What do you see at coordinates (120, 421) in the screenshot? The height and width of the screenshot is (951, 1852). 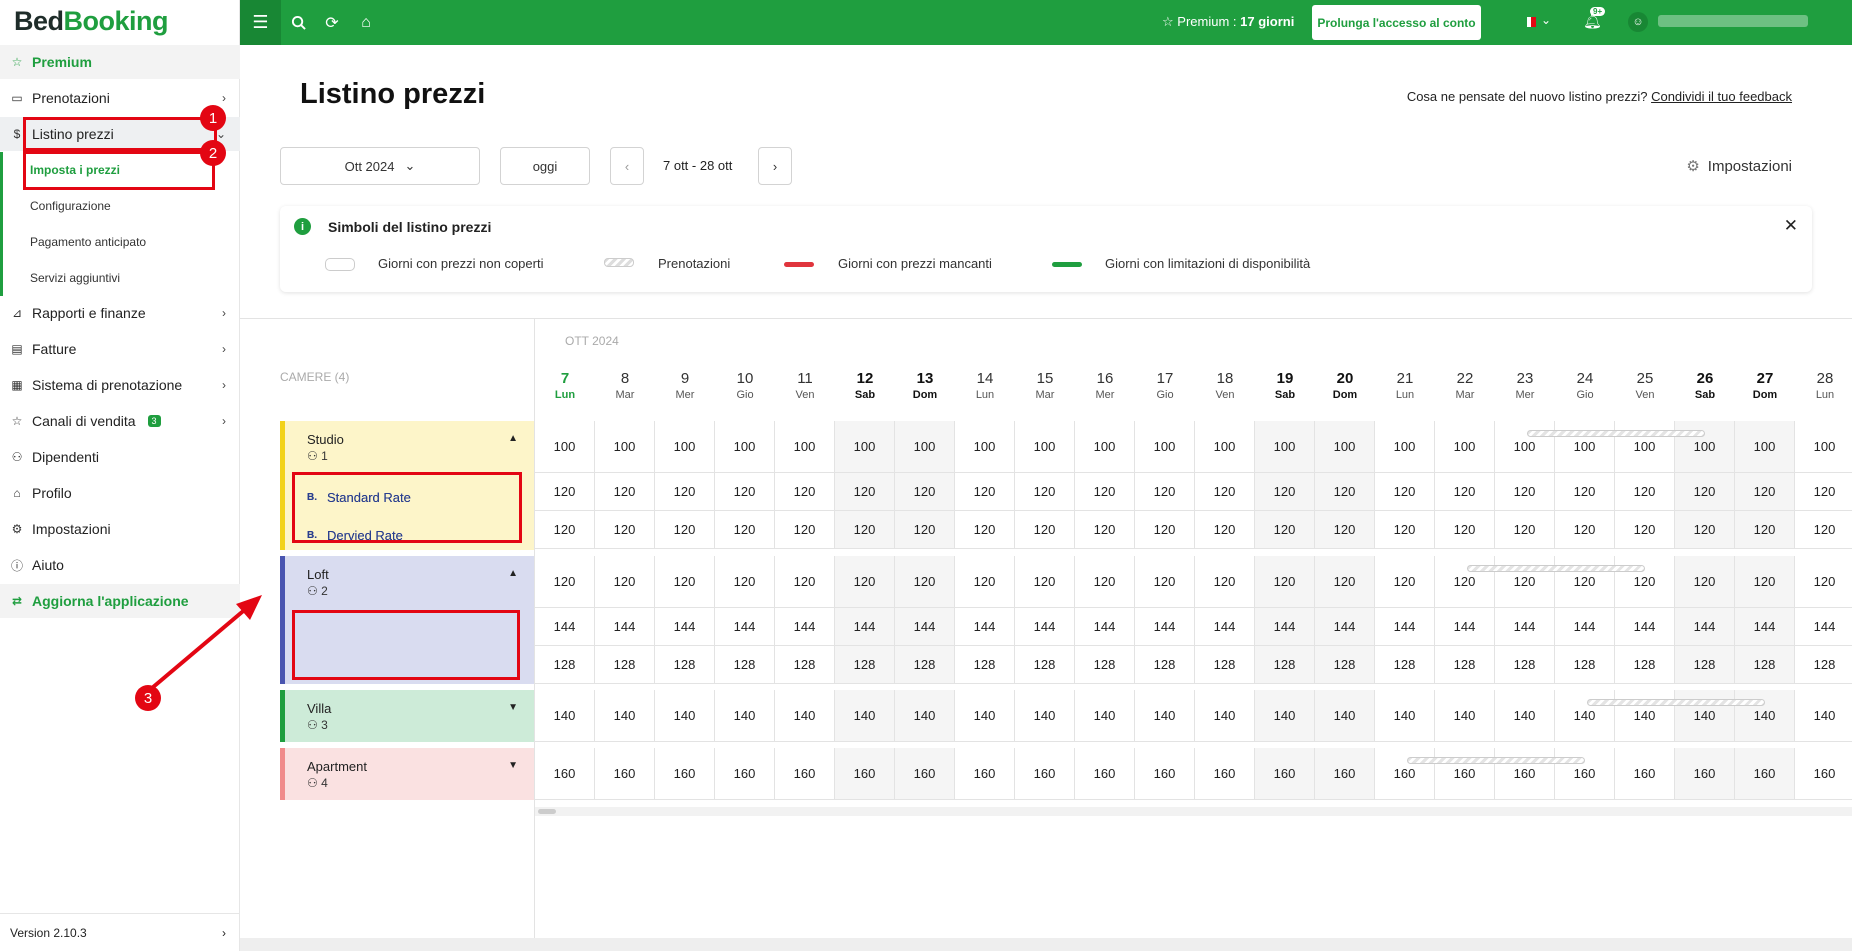 I see `sidebar-item-canali-vendita: ☆ Canali di vendita 3 ›` at bounding box center [120, 421].